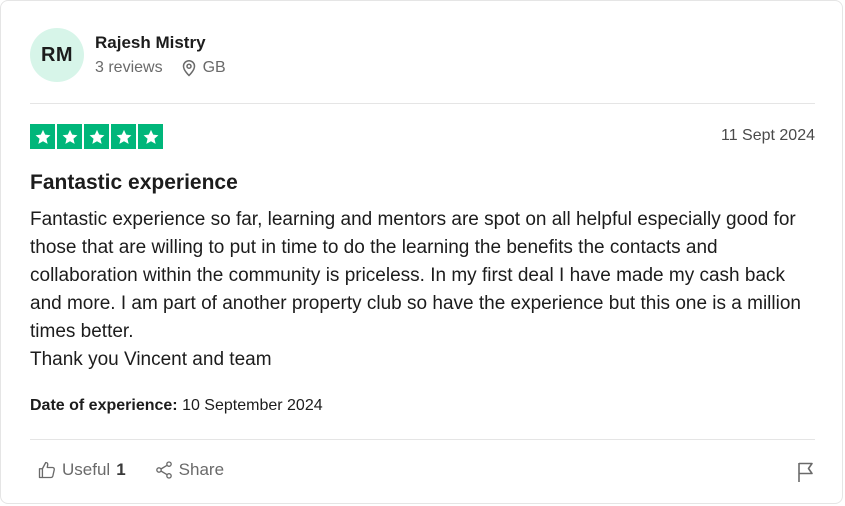 Image resolution: width=845 pixels, height=506 pixels. I want to click on review-actions: Useful 1 Share, so click(144, 470).